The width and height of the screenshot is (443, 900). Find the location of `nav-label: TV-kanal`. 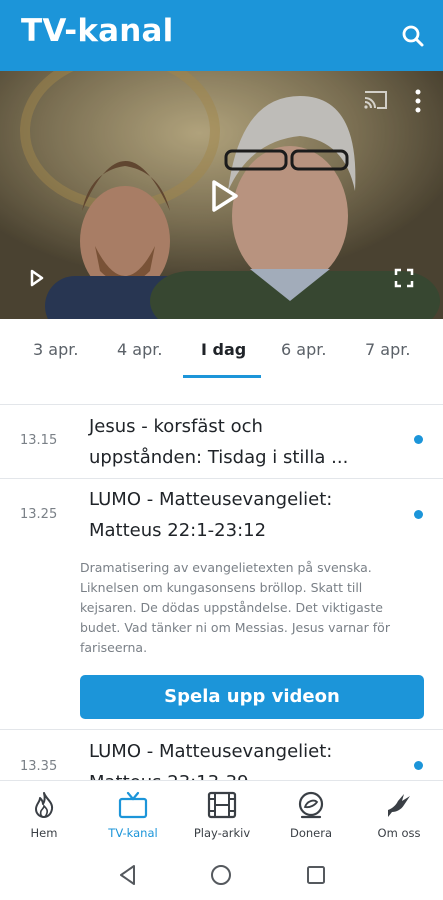

nav-label: TV-kanal is located at coordinates (133, 833).